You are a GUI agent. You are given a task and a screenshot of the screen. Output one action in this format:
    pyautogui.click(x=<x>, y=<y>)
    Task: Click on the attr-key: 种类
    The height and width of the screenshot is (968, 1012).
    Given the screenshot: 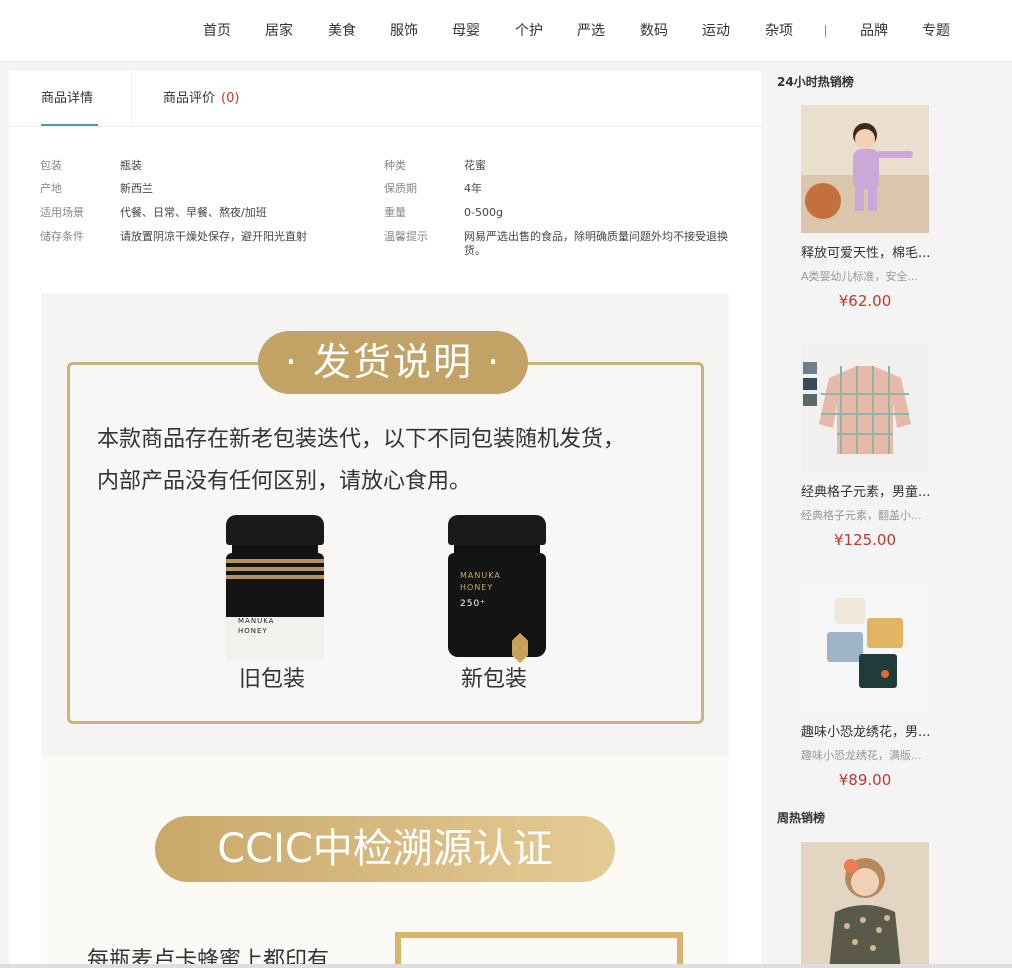 What is the action you would take?
    pyautogui.click(x=395, y=165)
    